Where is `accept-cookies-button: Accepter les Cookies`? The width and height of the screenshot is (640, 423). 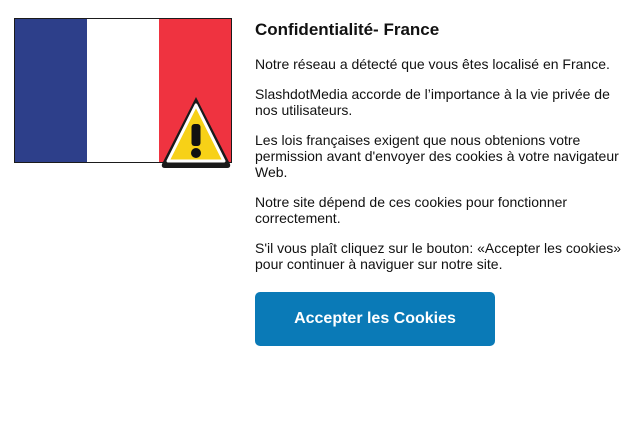
accept-cookies-button: Accepter les Cookies is located at coordinates (375, 319).